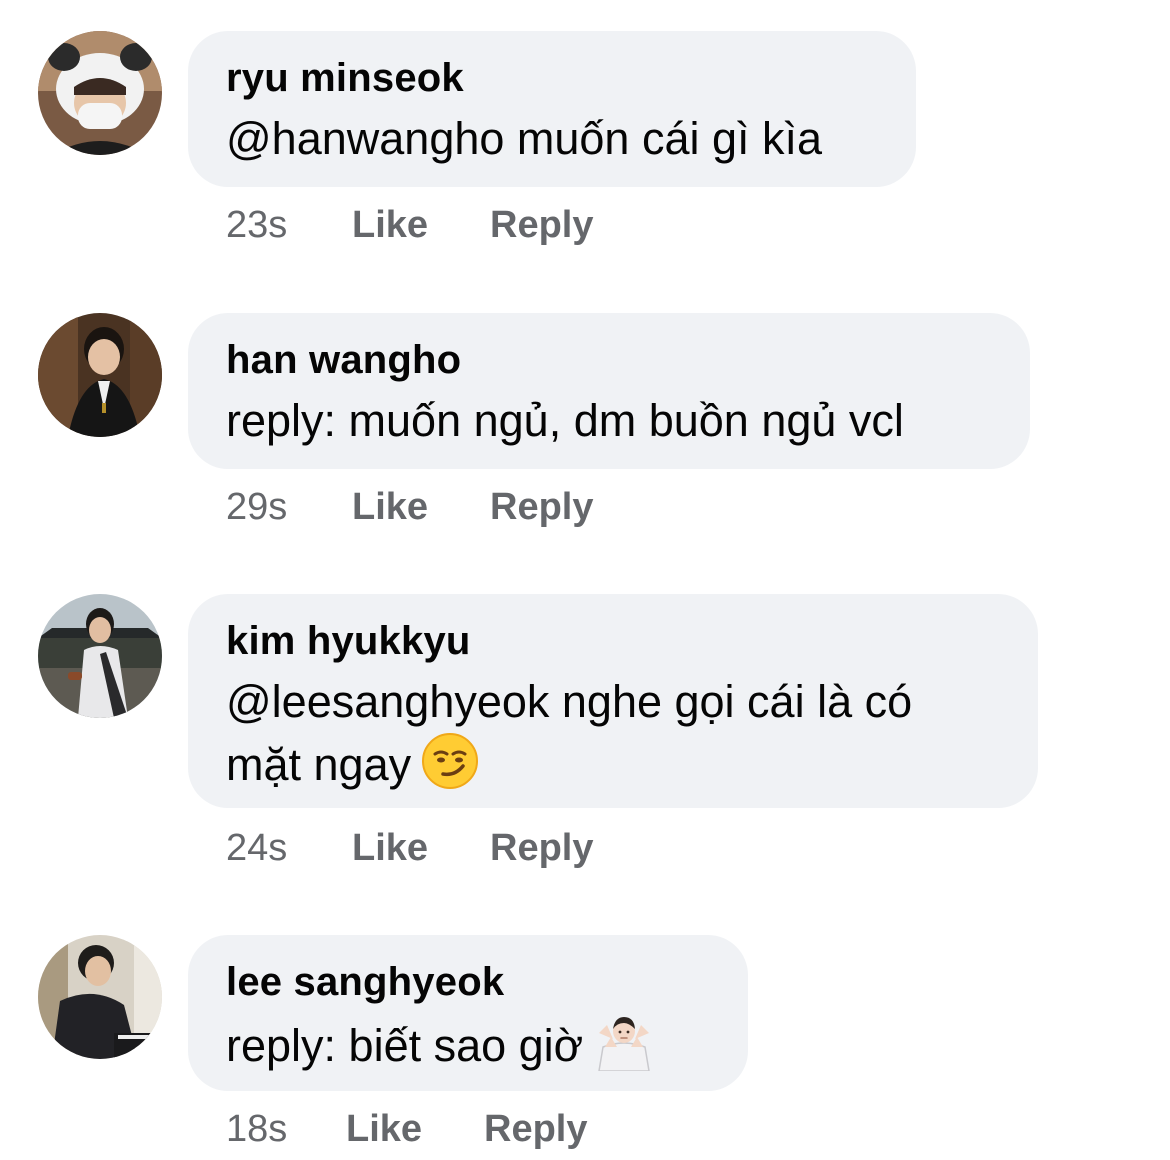 Image resolution: width=1170 pixels, height=1160 pixels. I want to click on smirking-face-icon, so click(450, 768).